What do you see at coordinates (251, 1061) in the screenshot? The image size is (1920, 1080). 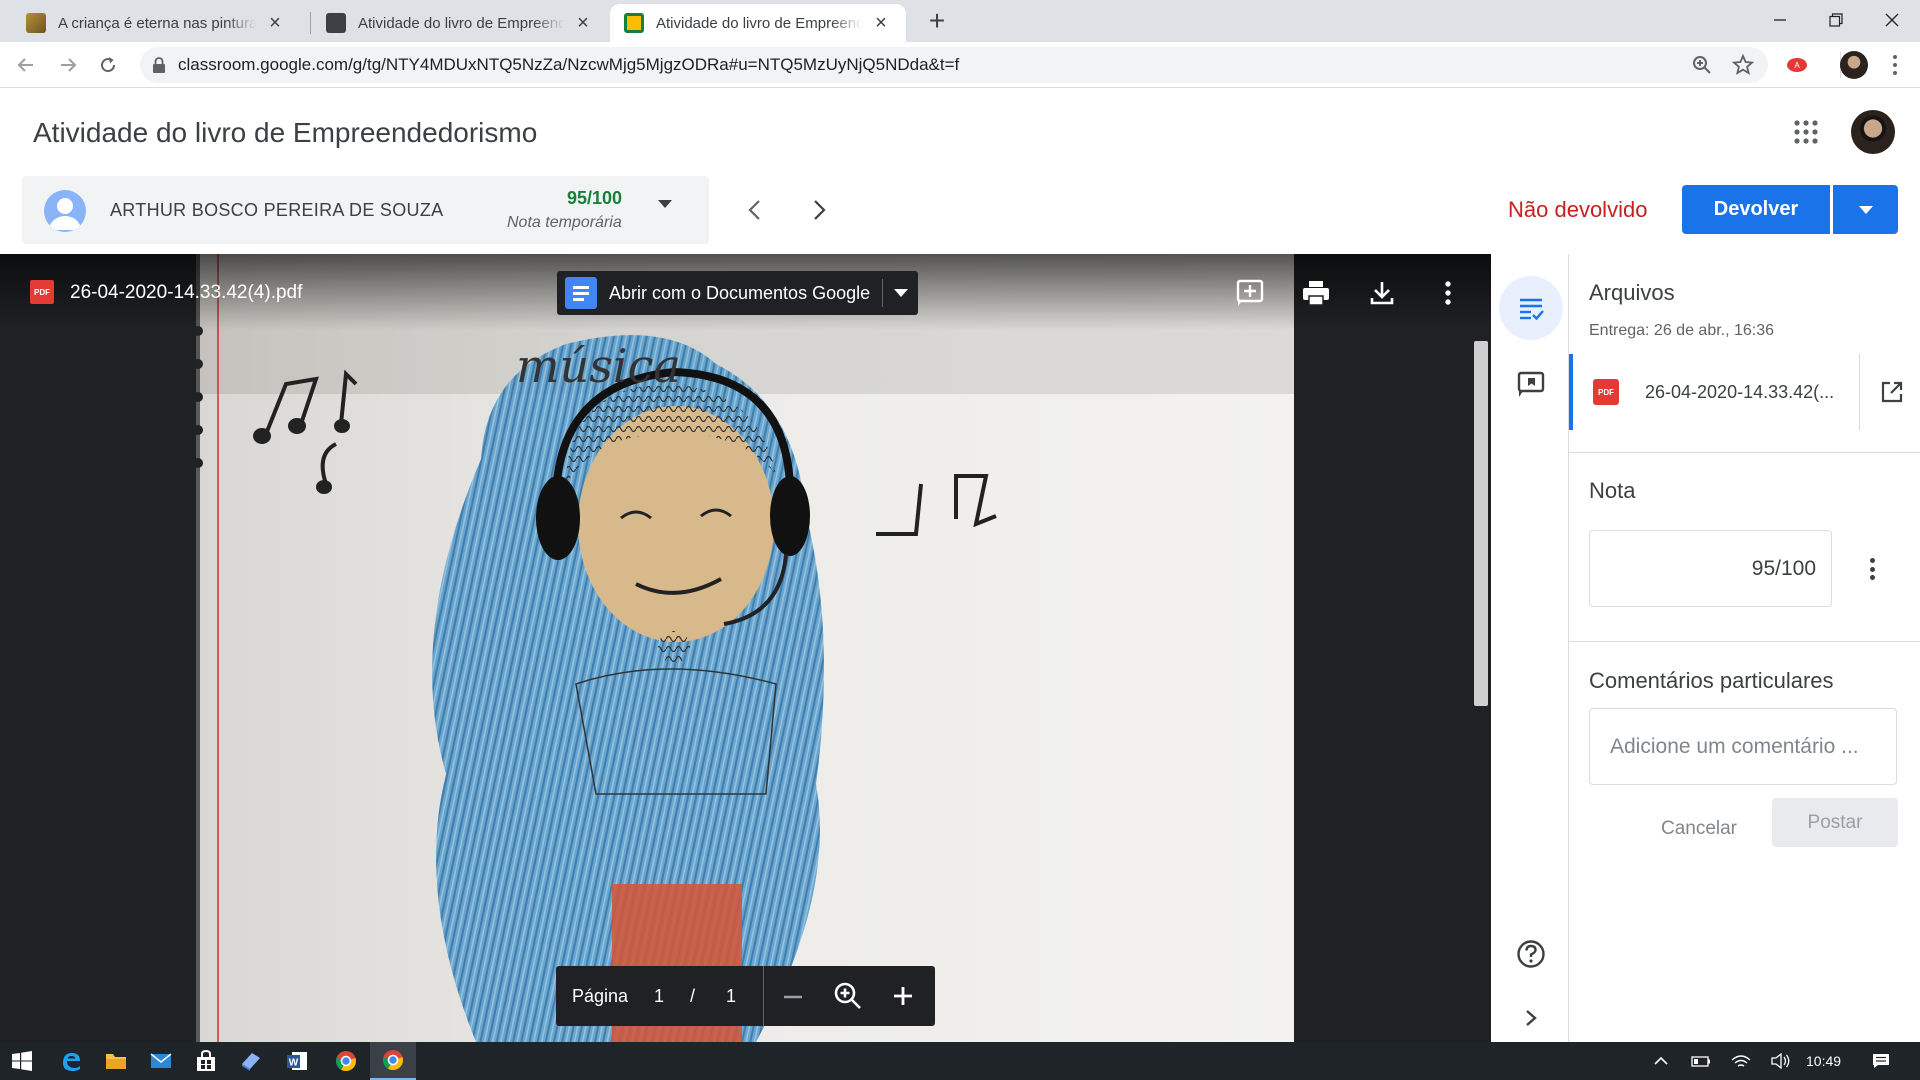 I see `app-taskbar-button` at bounding box center [251, 1061].